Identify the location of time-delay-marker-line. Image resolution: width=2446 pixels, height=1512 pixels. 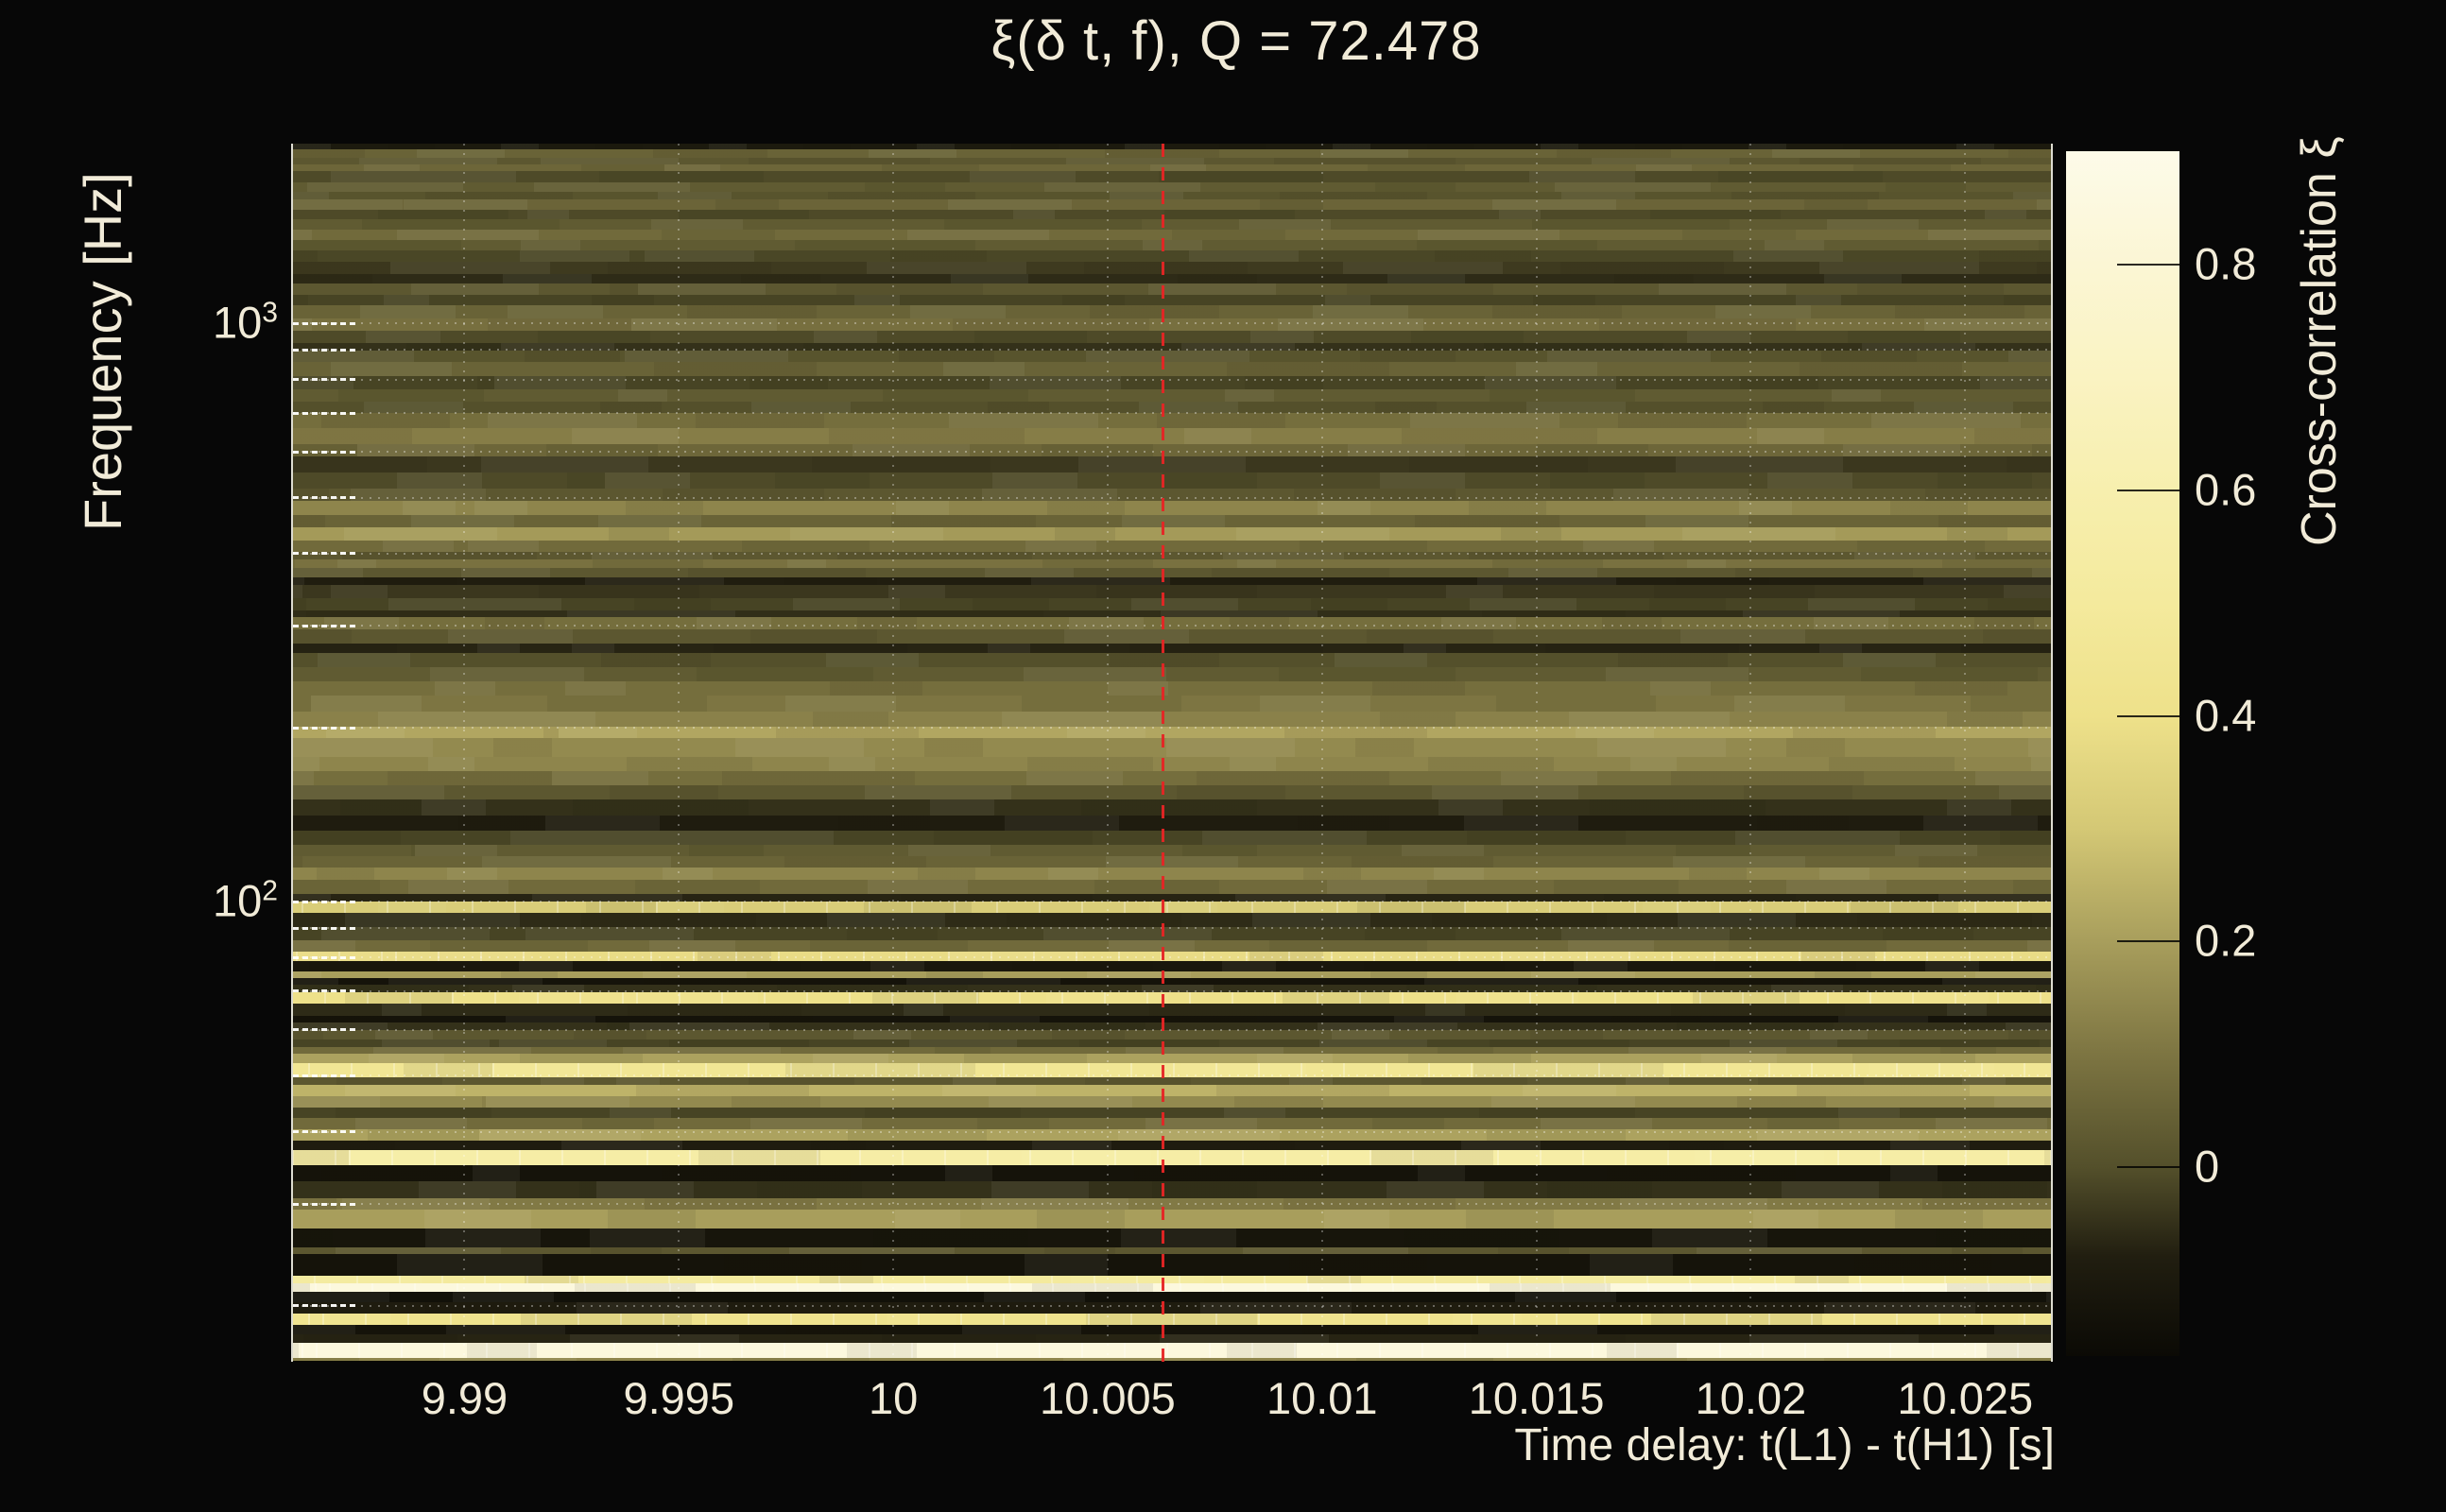
(1163, 753).